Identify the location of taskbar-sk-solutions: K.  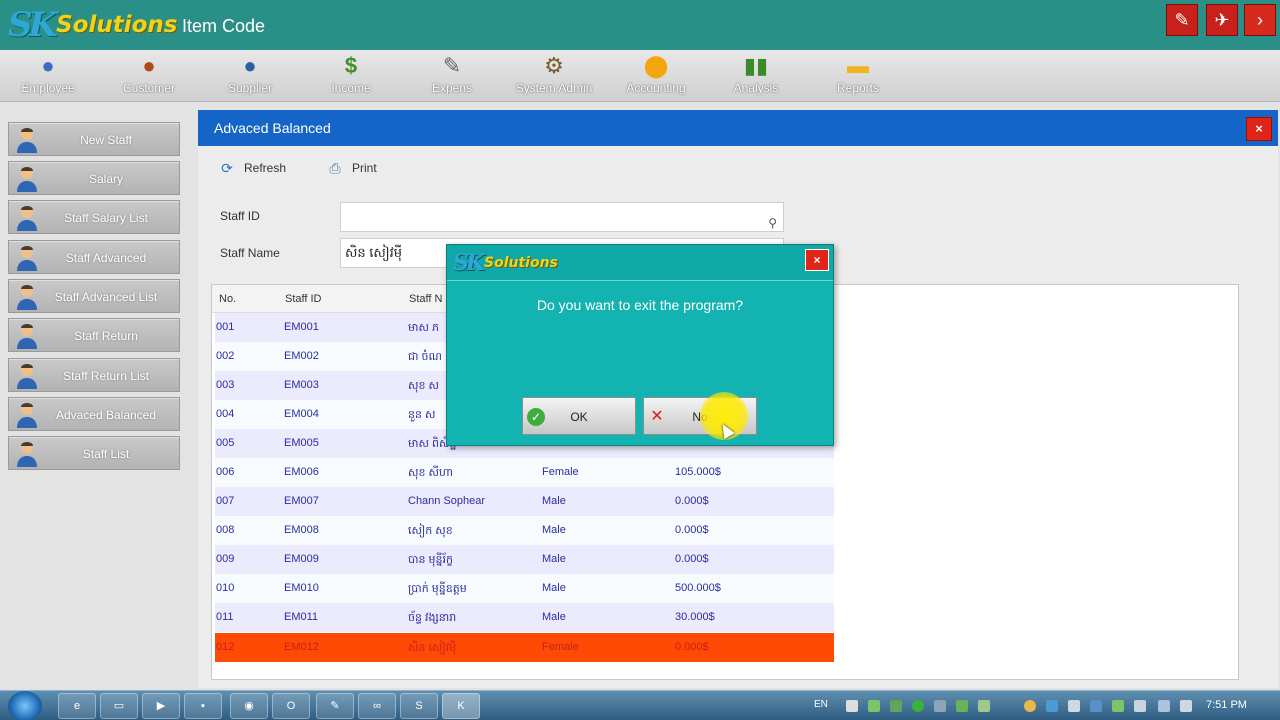
(461, 706).